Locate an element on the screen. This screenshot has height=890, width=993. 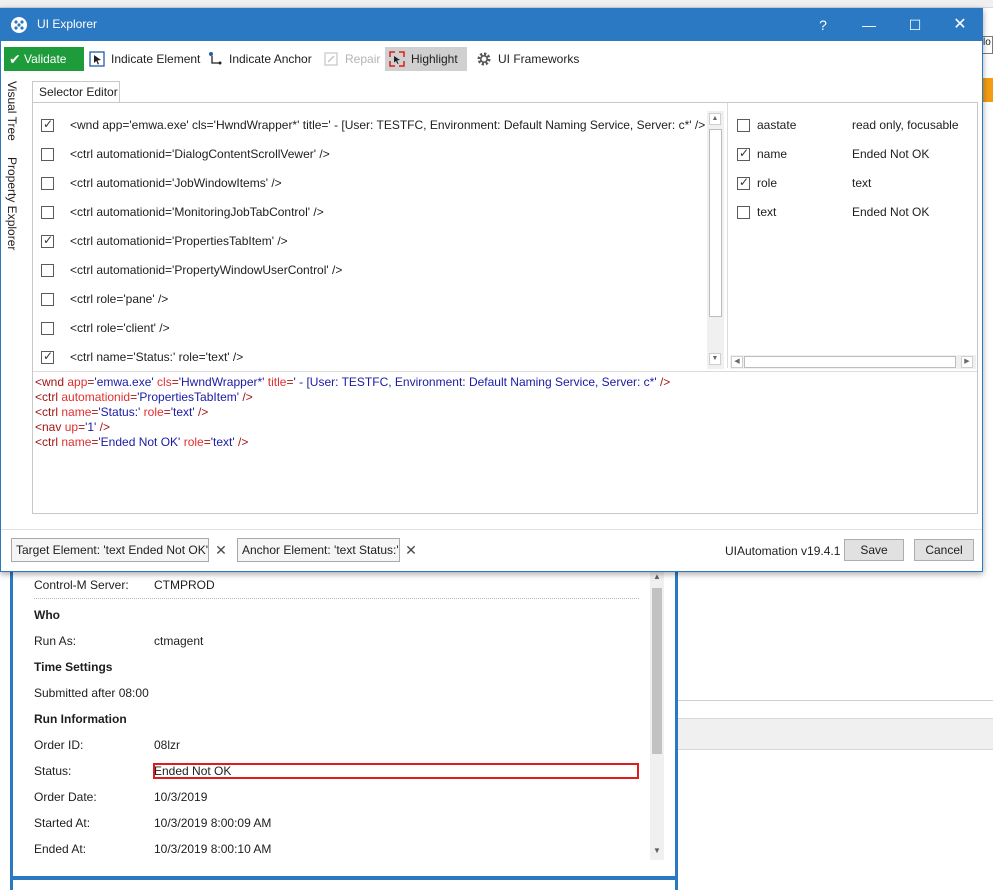
indicate-element-button: Indicate Element is located at coordinates (142, 59).